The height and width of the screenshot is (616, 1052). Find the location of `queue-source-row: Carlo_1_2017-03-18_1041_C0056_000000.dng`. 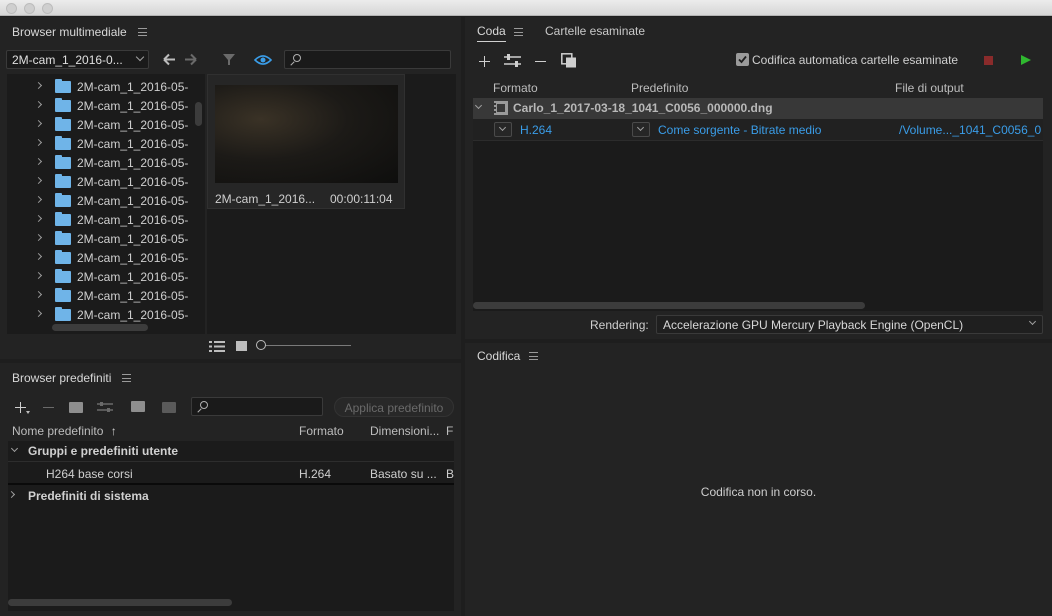

queue-source-row: Carlo_1_2017-03-18_1041_C0056_000000.dng is located at coordinates (758, 108).